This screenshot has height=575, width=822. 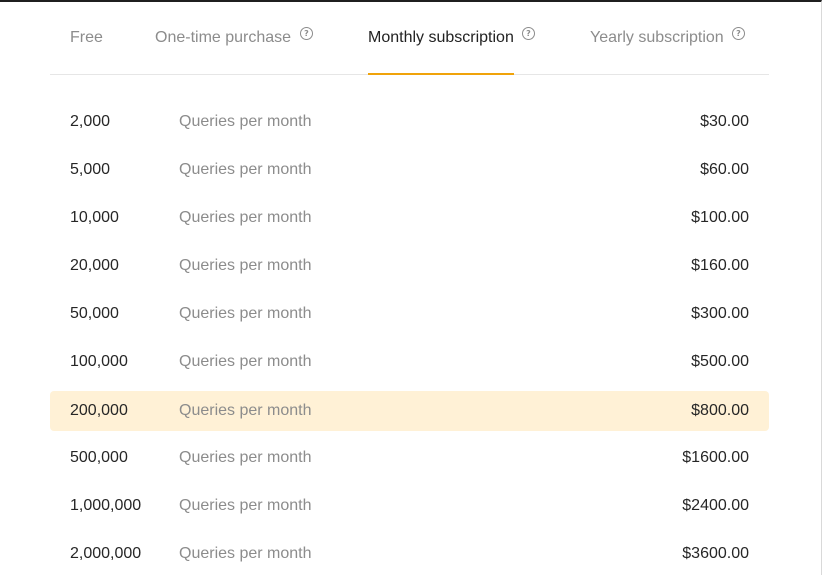 I want to click on plan-queries: 10,000, so click(x=94, y=217).